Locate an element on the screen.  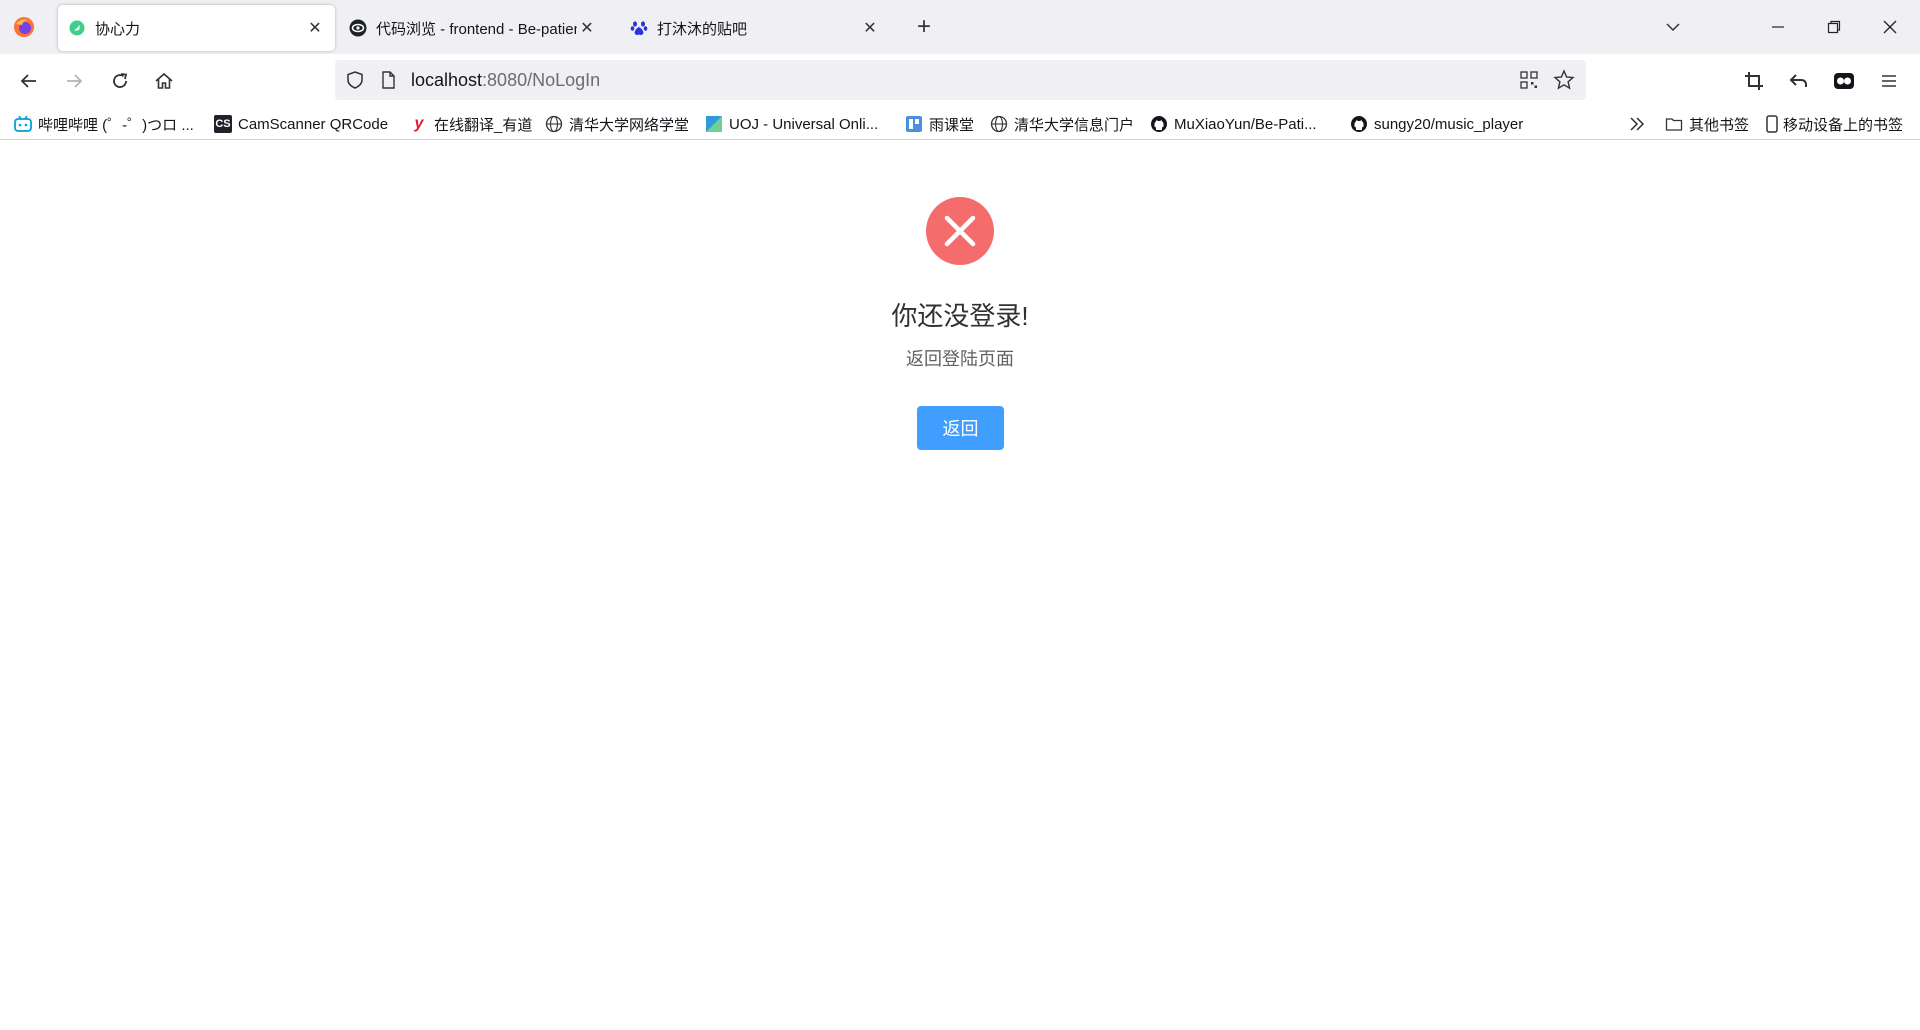
bookmark-yuketang: 雨课堂 is located at coordinates (939, 124).